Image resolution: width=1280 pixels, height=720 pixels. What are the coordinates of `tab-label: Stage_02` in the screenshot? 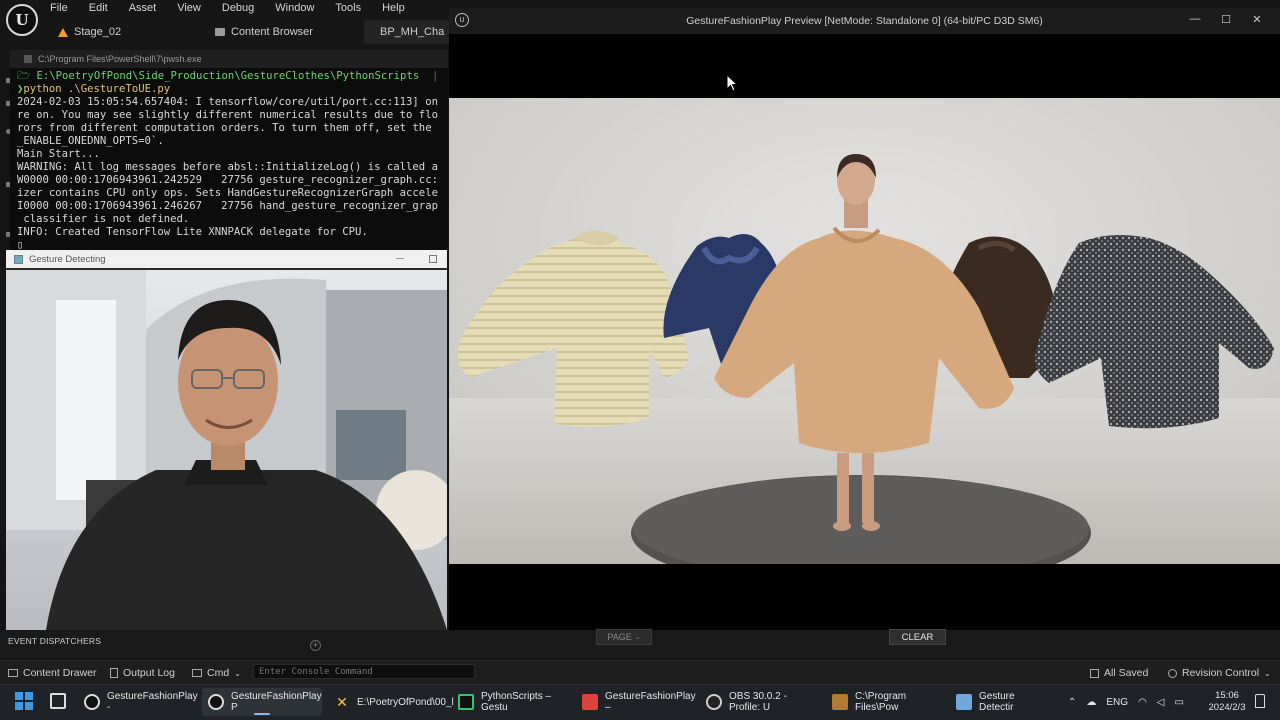 It's located at (98, 32).